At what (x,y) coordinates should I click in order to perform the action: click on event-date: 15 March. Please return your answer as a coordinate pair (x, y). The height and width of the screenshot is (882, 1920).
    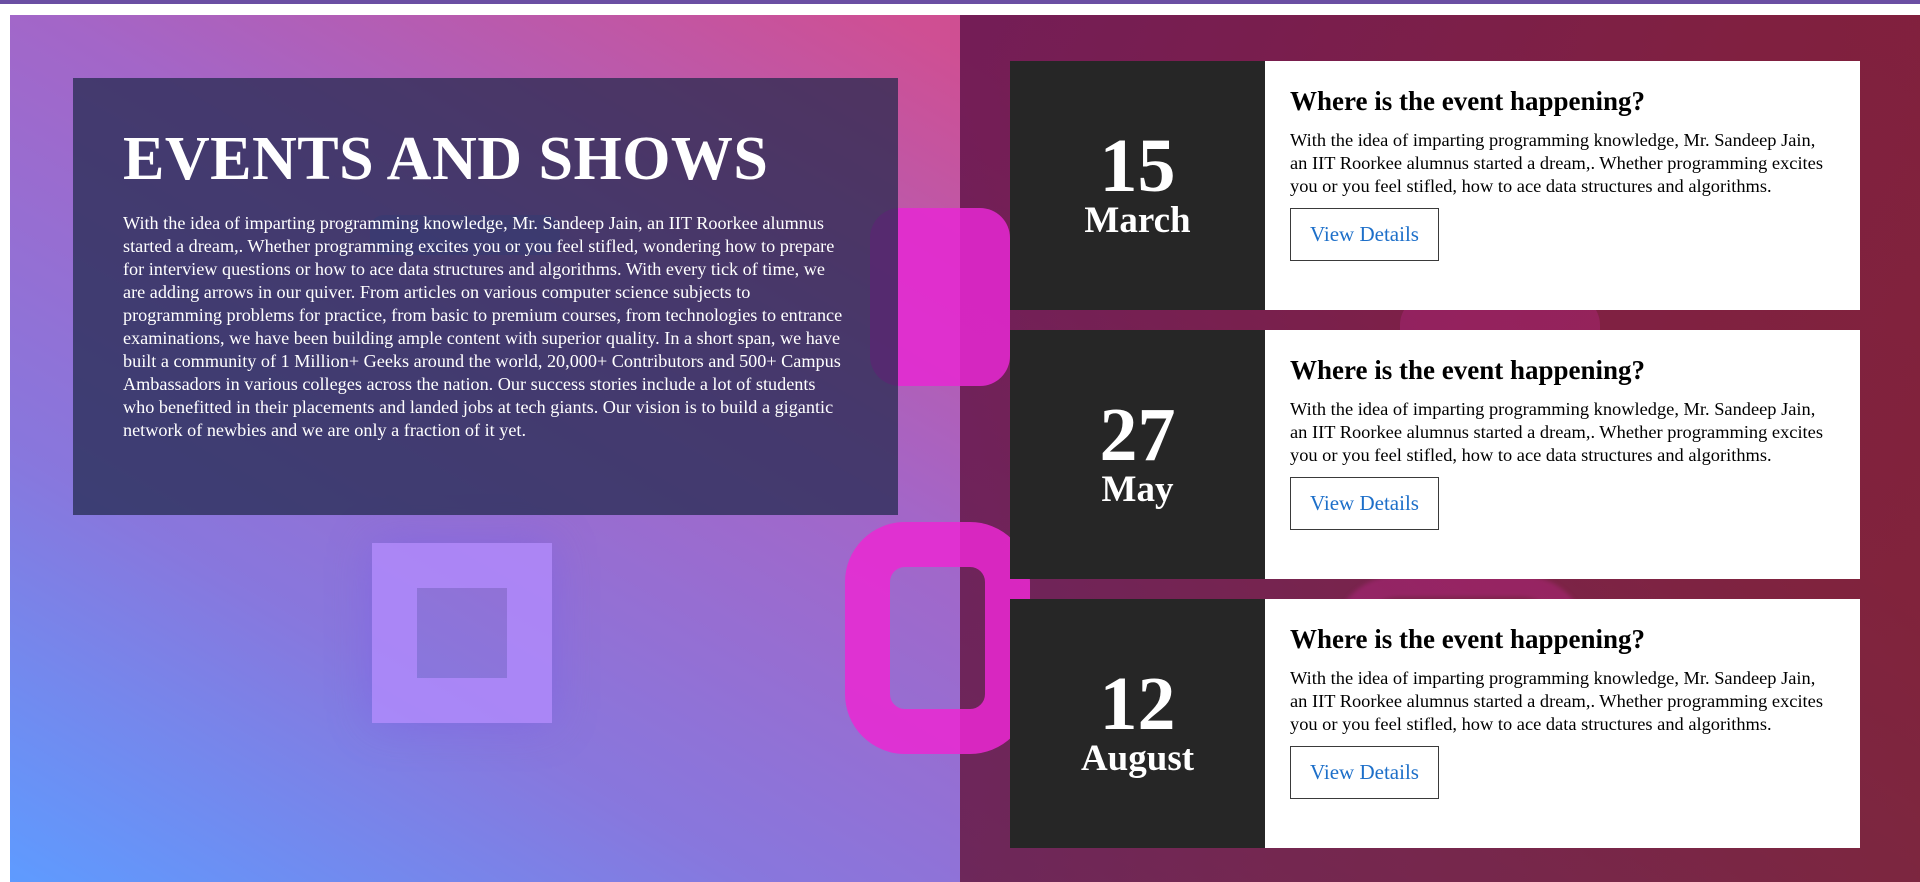
    Looking at the image, I should click on (1137, 185).